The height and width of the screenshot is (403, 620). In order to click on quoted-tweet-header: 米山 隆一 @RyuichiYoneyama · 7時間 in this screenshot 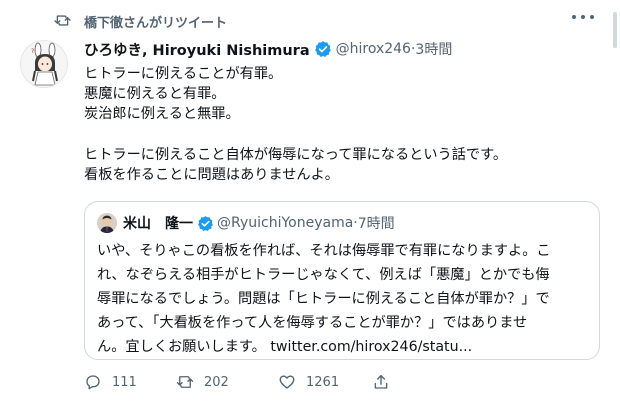, I will do `click(246, 223)`.